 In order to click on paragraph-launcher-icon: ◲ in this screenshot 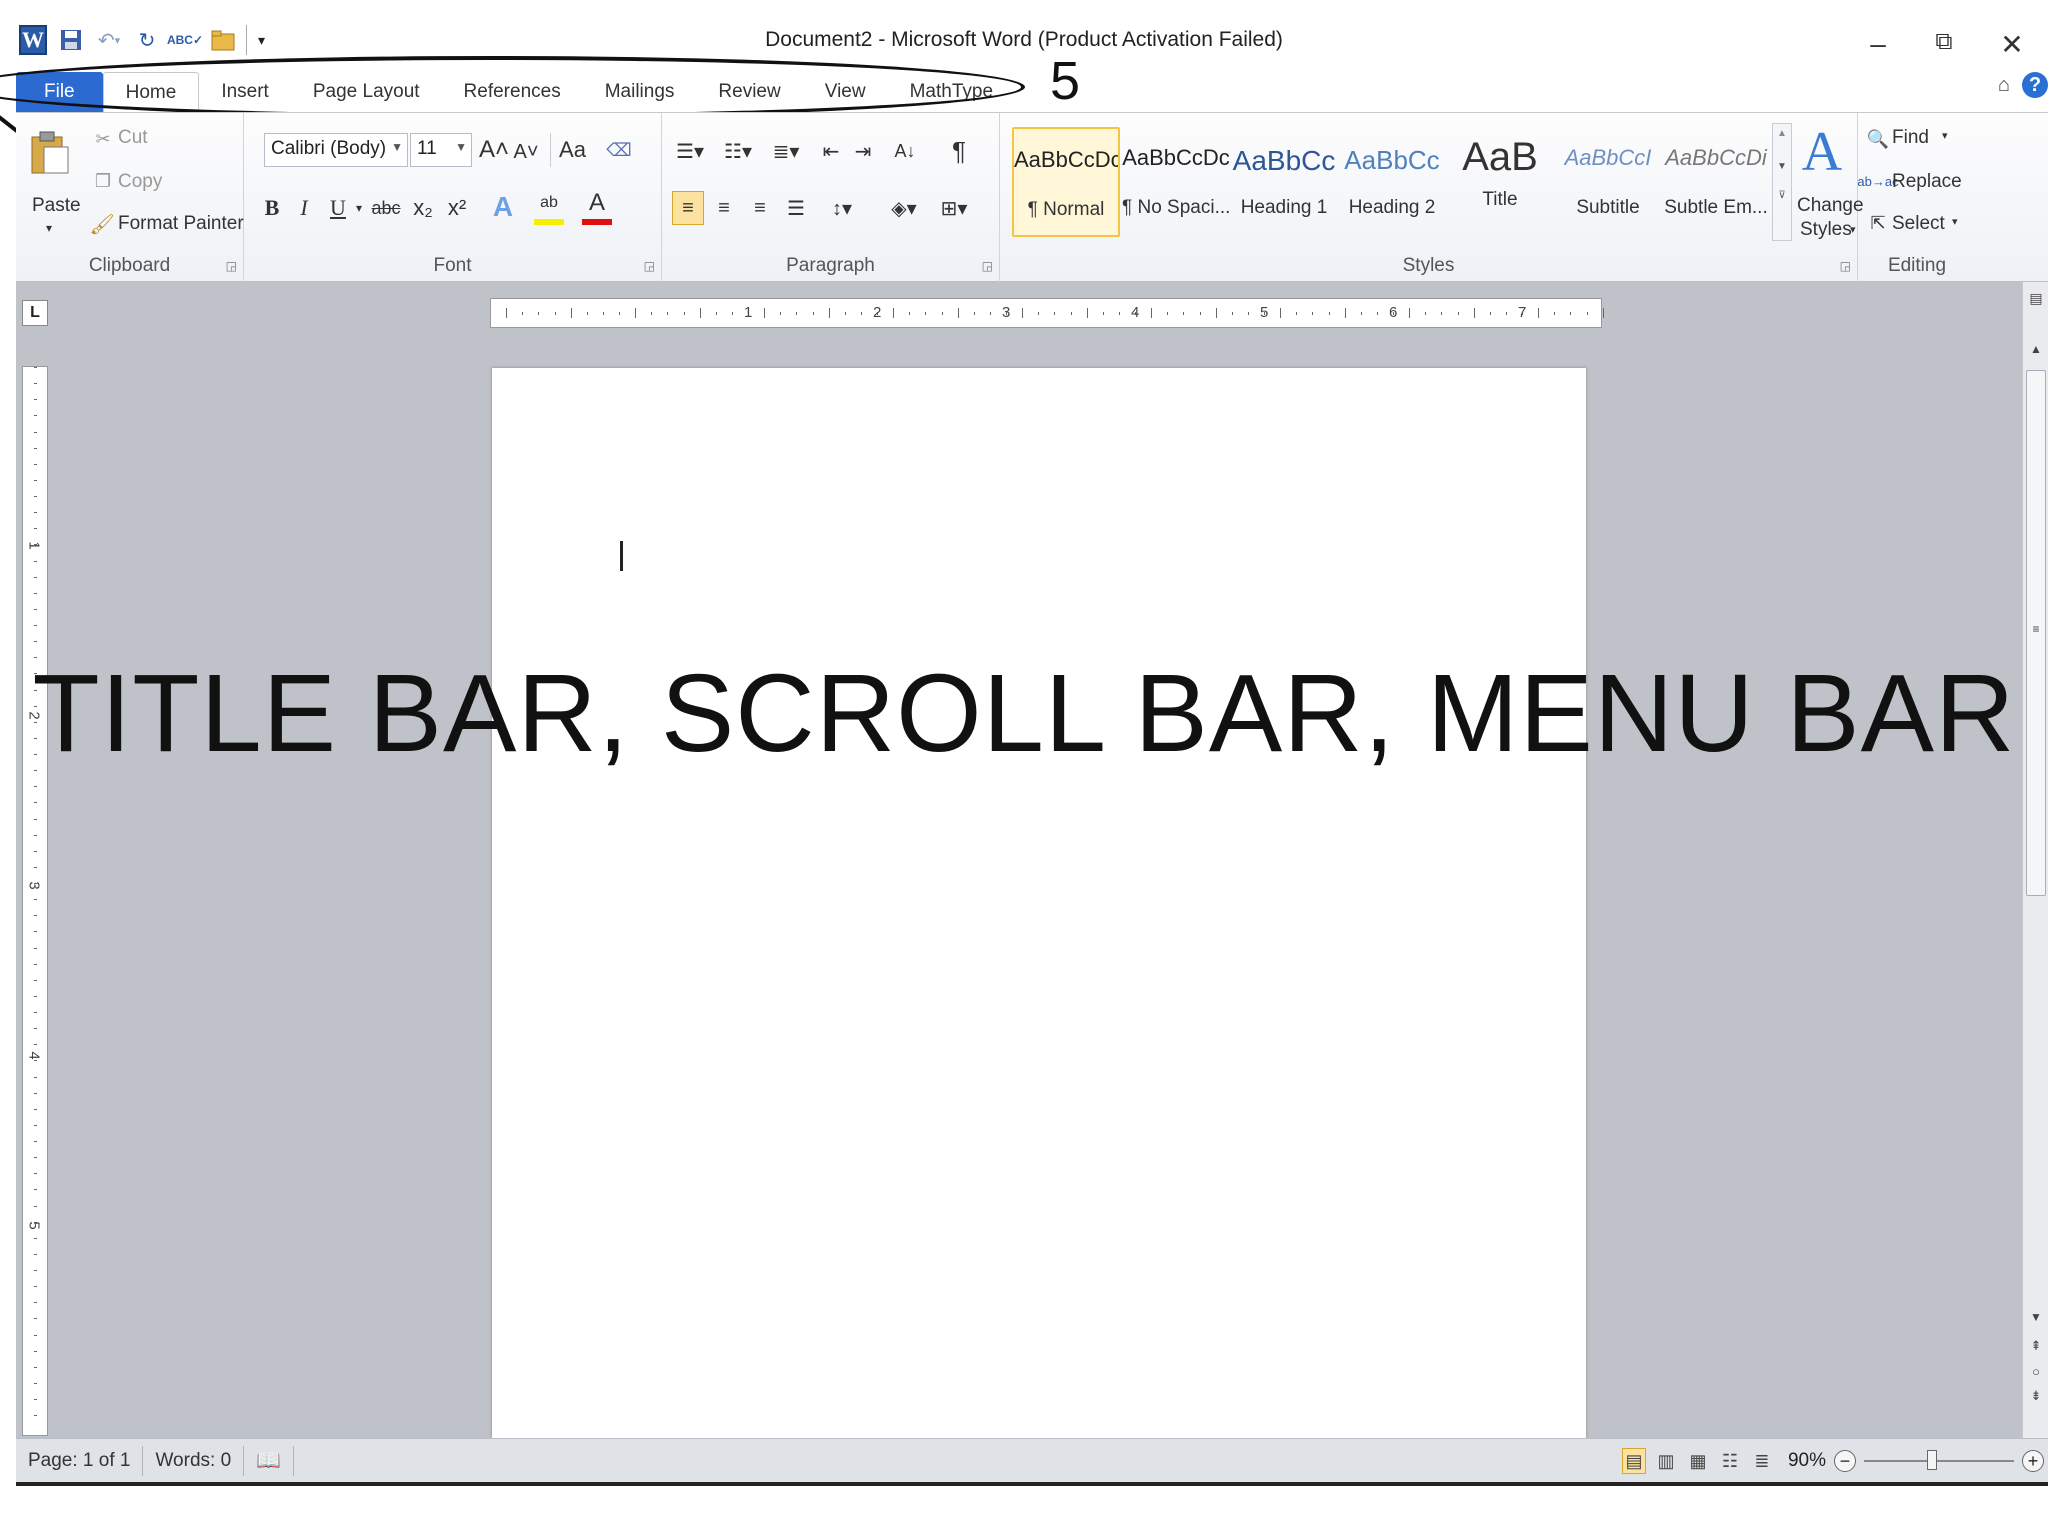, I will do `click(987, 266)`.